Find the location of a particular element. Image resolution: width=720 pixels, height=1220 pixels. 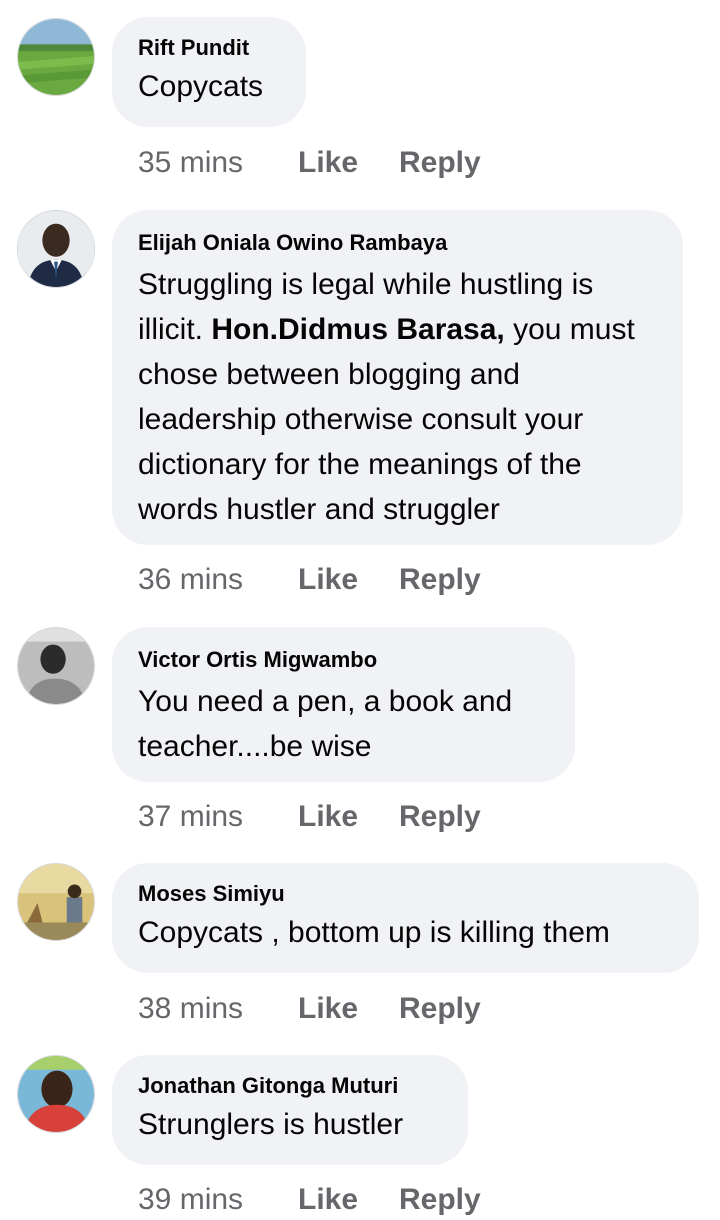

timestamp: 37 mins is located at coordinates (218, 817).